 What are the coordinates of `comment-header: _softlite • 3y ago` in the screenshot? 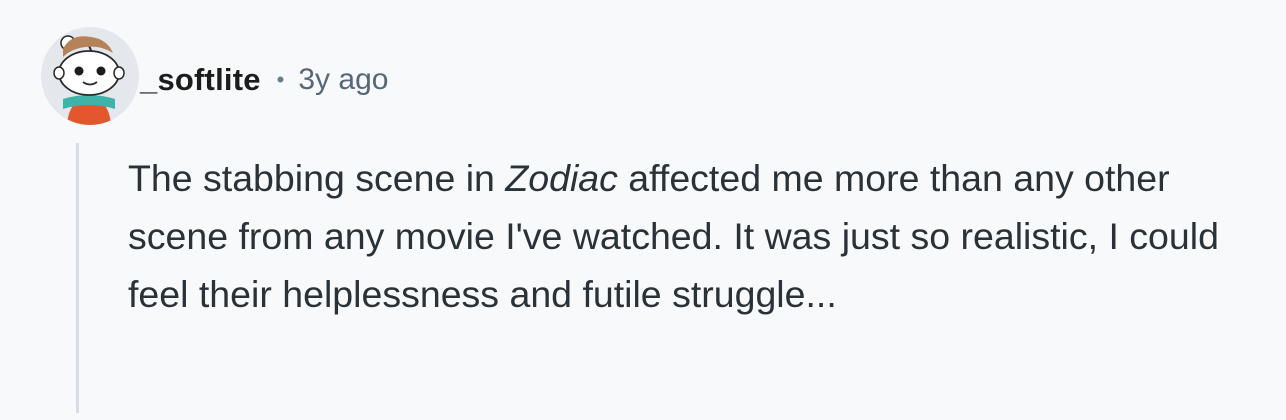 It's located at (264, 80).